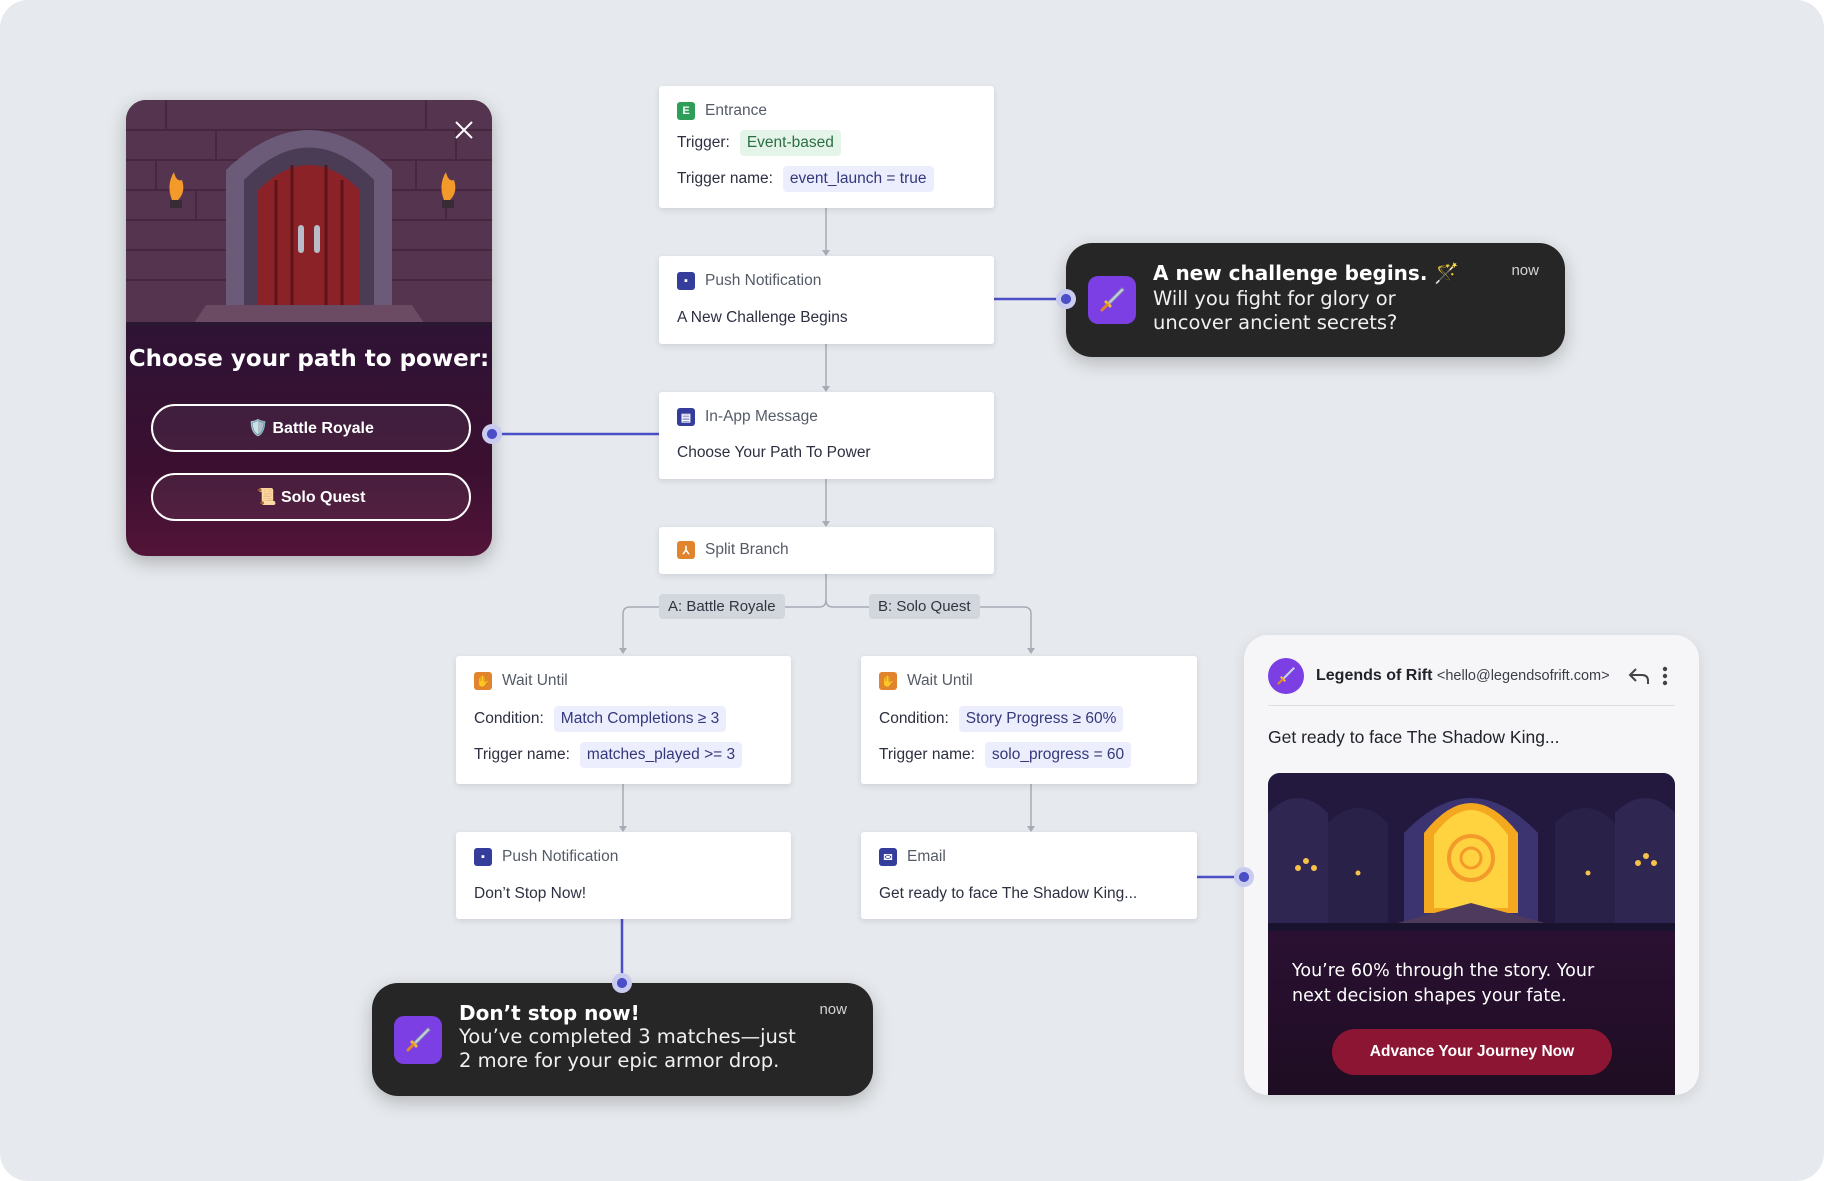  I want to click on close-icon, so click(464, 130).